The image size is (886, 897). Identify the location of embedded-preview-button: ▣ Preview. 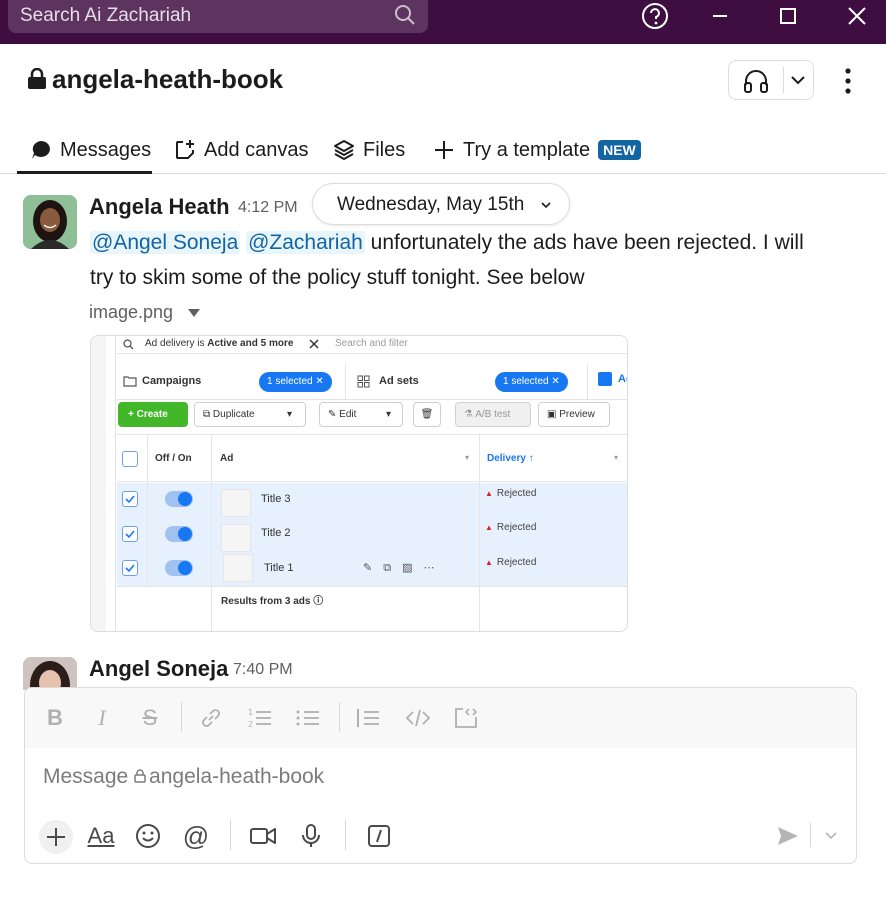
(574, 414).